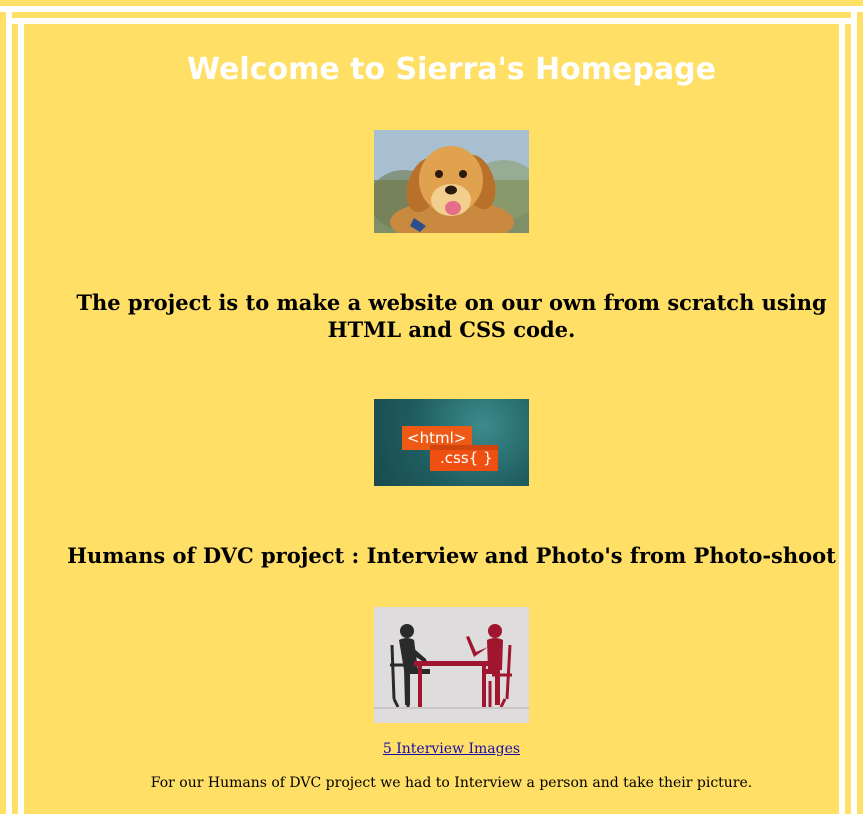 Image resolution: width=863 pixels, height=814 pixels. I want to click on interview-image, so click(451, 665).